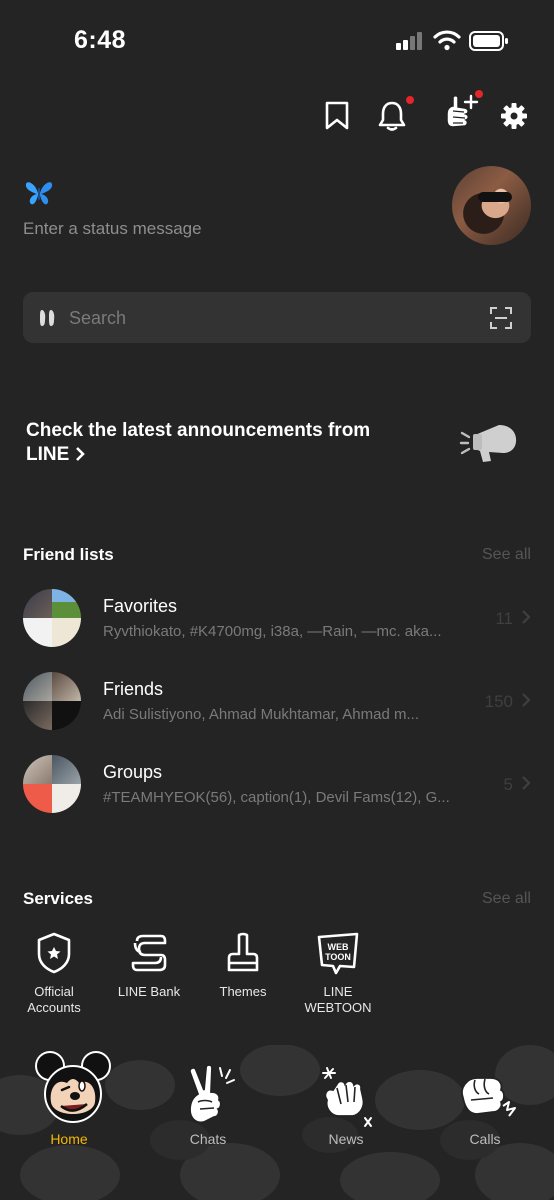 This screenshot has height=1200, width=554. I want to click on tab-chats, so click(208, 1096).